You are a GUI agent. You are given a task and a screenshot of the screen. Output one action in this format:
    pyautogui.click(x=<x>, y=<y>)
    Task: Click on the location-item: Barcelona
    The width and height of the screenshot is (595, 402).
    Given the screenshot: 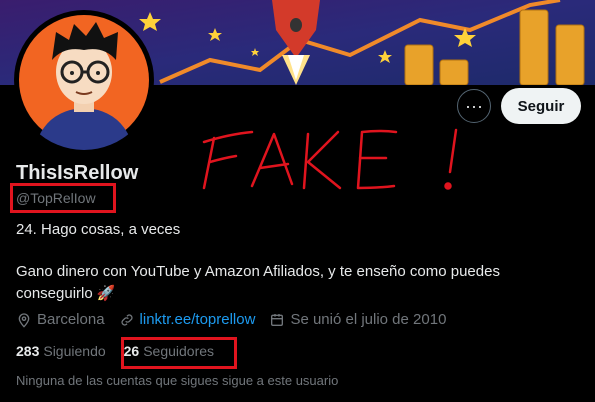 What is the action you would take?
    pyautogui.click(x=60, y=319)
    